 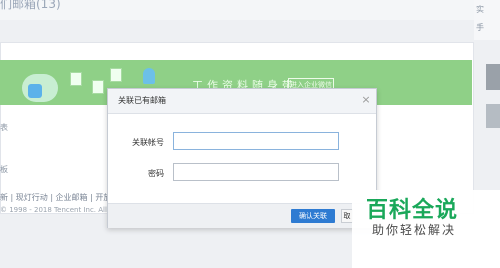 What do you see at coordinates (142, 100) in the screenshot?
I see `dialog-title: 关联已有邮箱` at bounding box center [142, 100].